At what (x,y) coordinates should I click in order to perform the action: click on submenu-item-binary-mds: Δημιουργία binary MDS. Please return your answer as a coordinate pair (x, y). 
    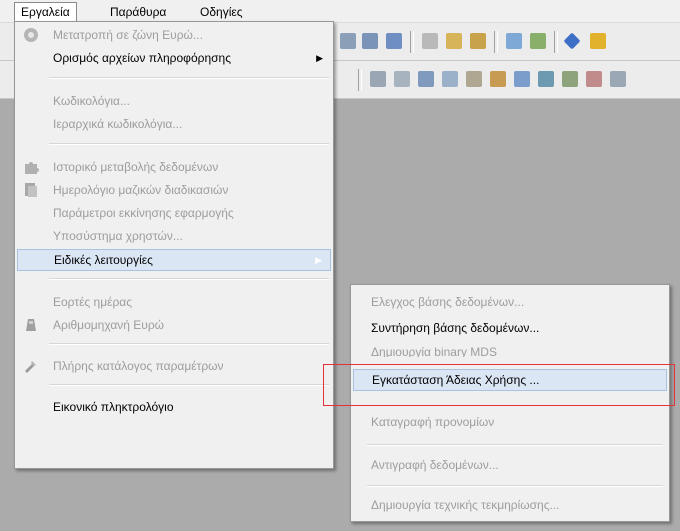
    Looking at the image, I should click on (510, 349).